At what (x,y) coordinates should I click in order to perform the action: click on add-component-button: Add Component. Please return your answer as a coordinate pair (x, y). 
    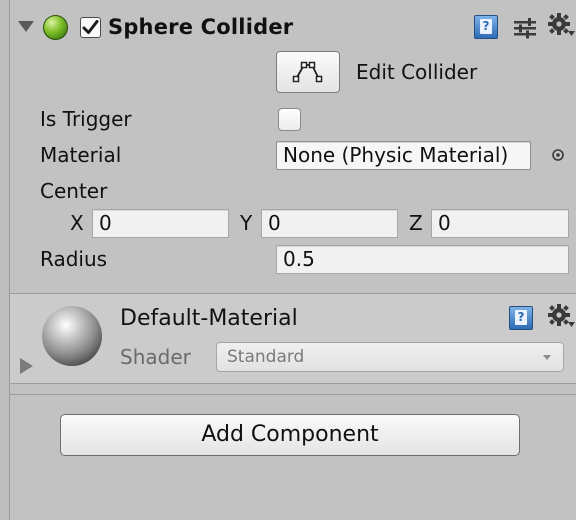
    Looking at the image, I should click on (290, 435).